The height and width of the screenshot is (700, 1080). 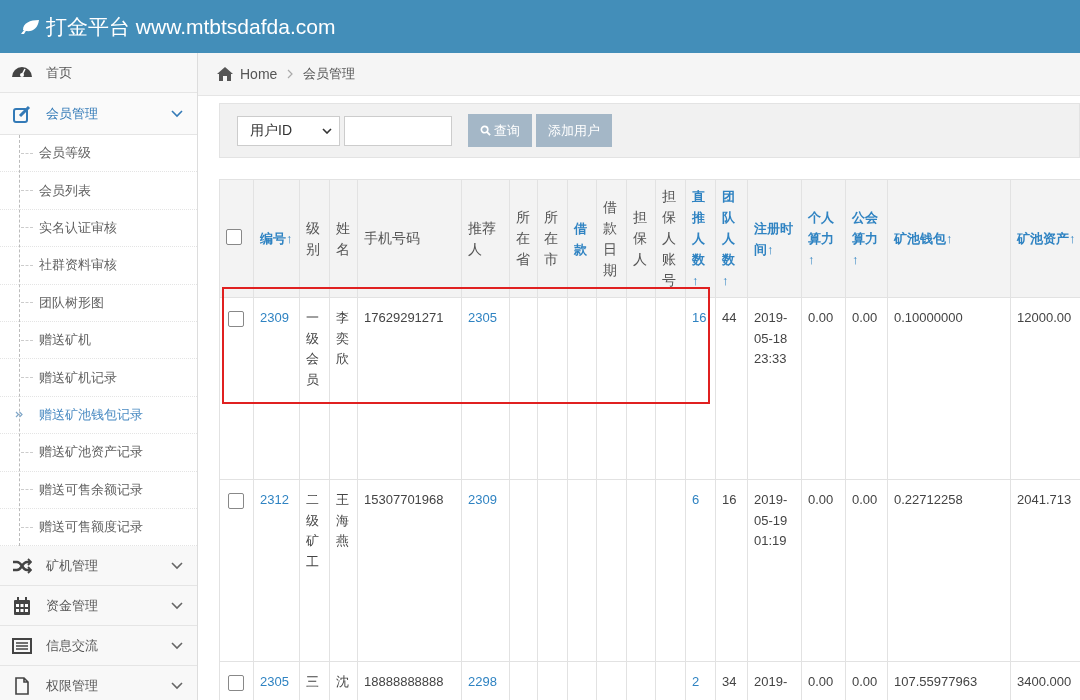 What do you see at coordinates (274, 499) in the screenshot?
I see `table-link: 2312` at bounding box center [274, 499].